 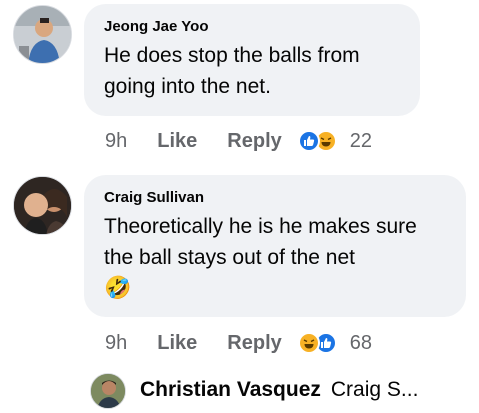 I want to click on laughing-emoji: 🤣, so click(x=118, y=287).